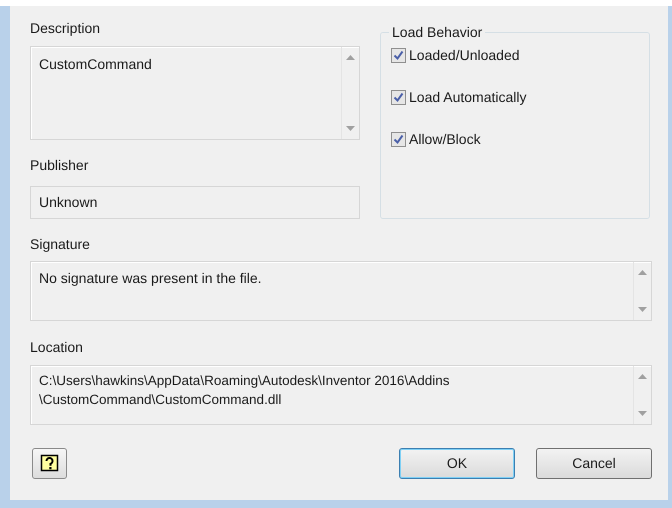 This screenshot has height=508, width=672. I want to click on text-field: Unknown, so click(195, 202).